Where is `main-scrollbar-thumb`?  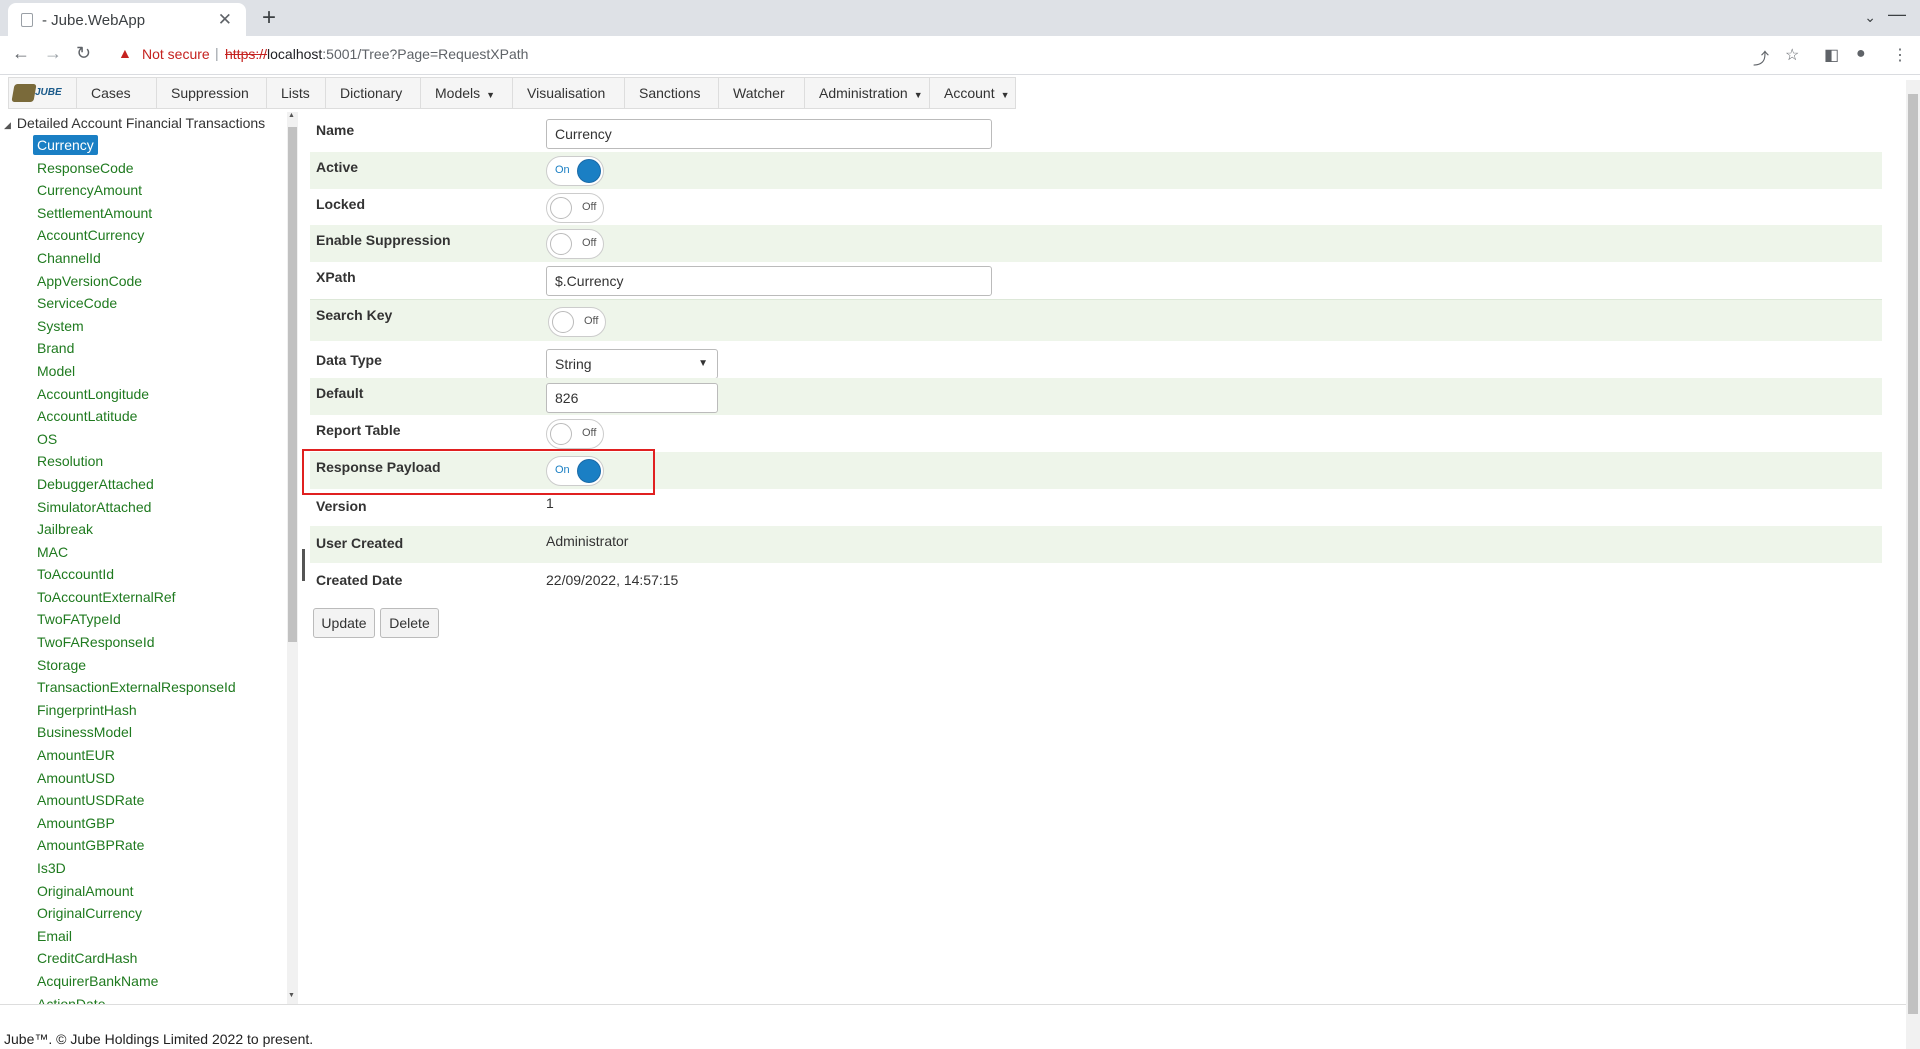 main-scrollbar-thumb is located at coordinates (1913, 554).